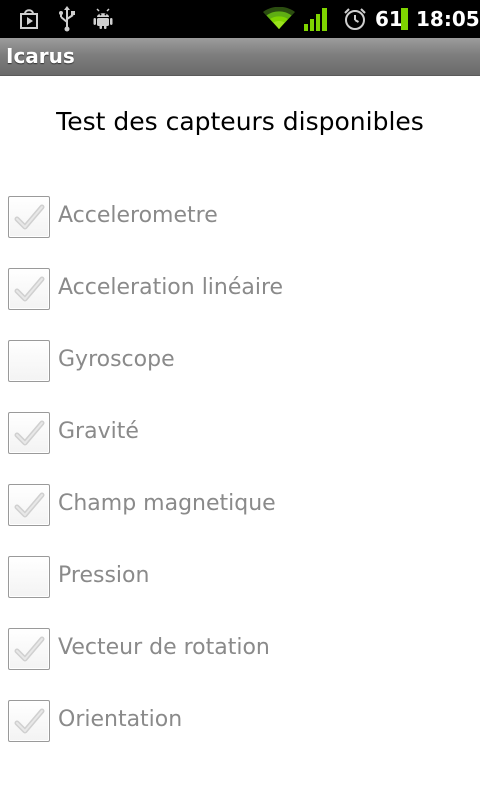 The height and width of the screenshot is (800, 480). What do you see at coordinates (240, 588) in the screenshot?
I see `sensor-item-pression: Pression` at bounding box center [240, 588].